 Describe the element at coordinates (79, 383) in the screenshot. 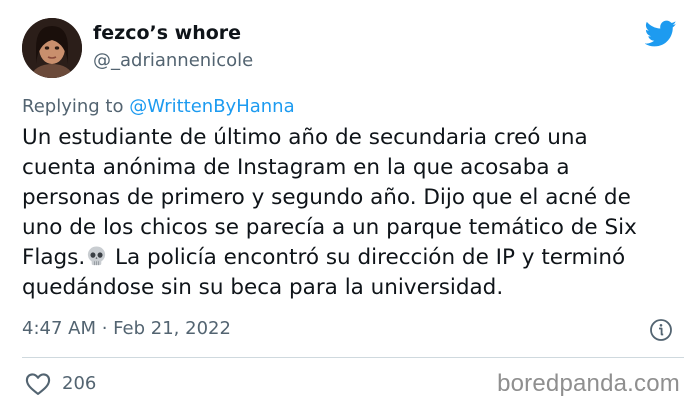

I see `like-count: 206` at that location.